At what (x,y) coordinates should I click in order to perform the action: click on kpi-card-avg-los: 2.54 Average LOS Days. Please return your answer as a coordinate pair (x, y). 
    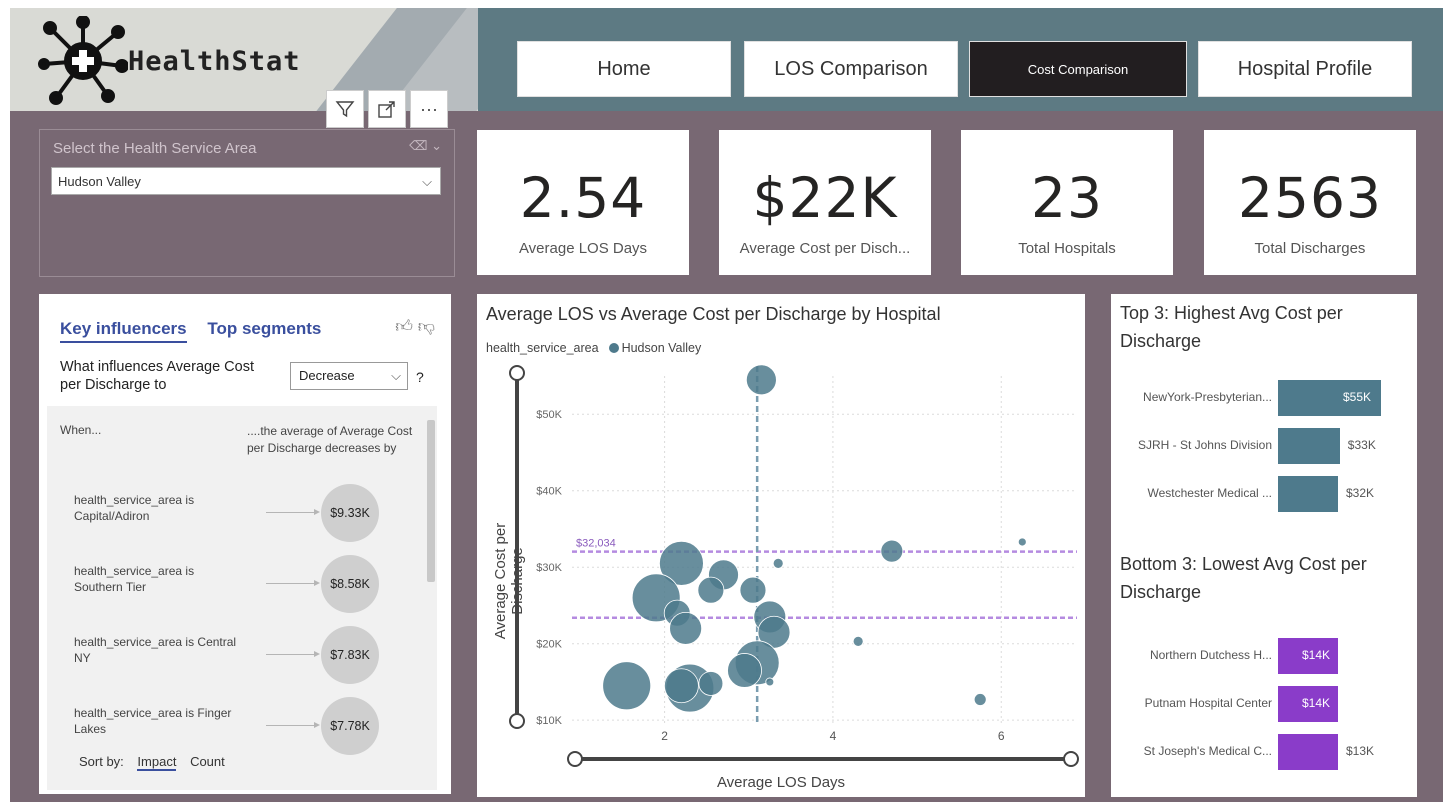
    Looking at the image, I should click on (583, 202).